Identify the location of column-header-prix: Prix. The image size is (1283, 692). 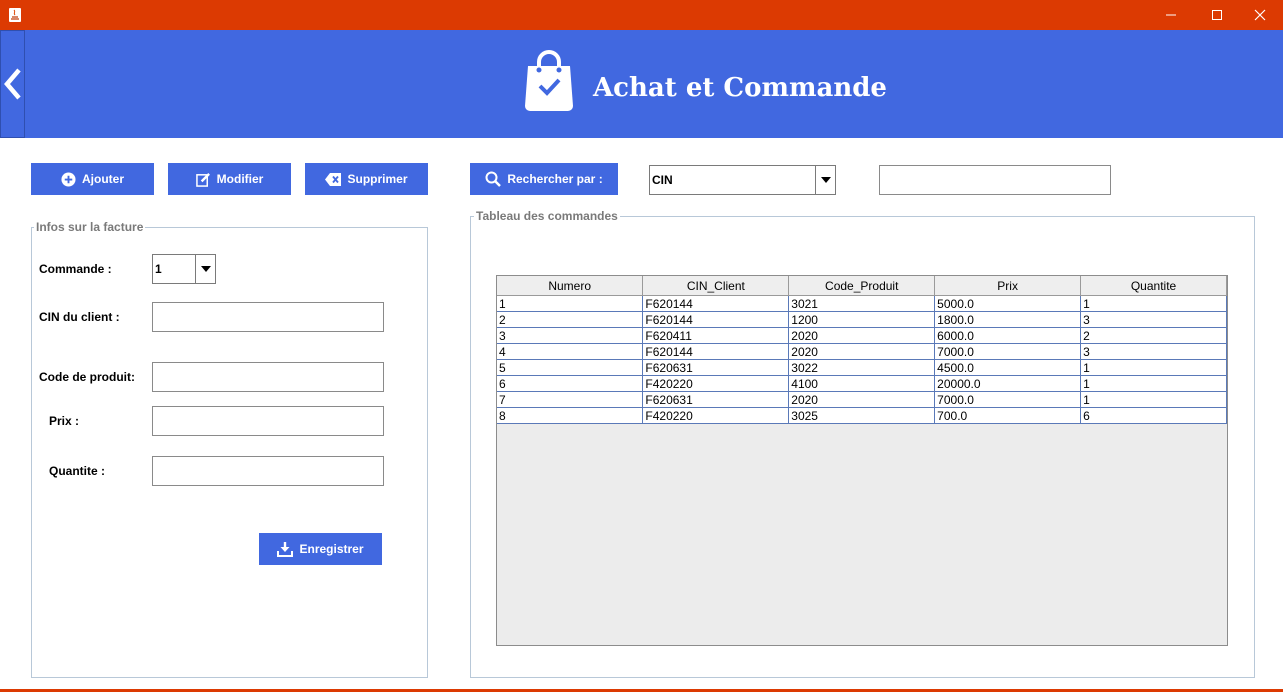
(1008, 286).